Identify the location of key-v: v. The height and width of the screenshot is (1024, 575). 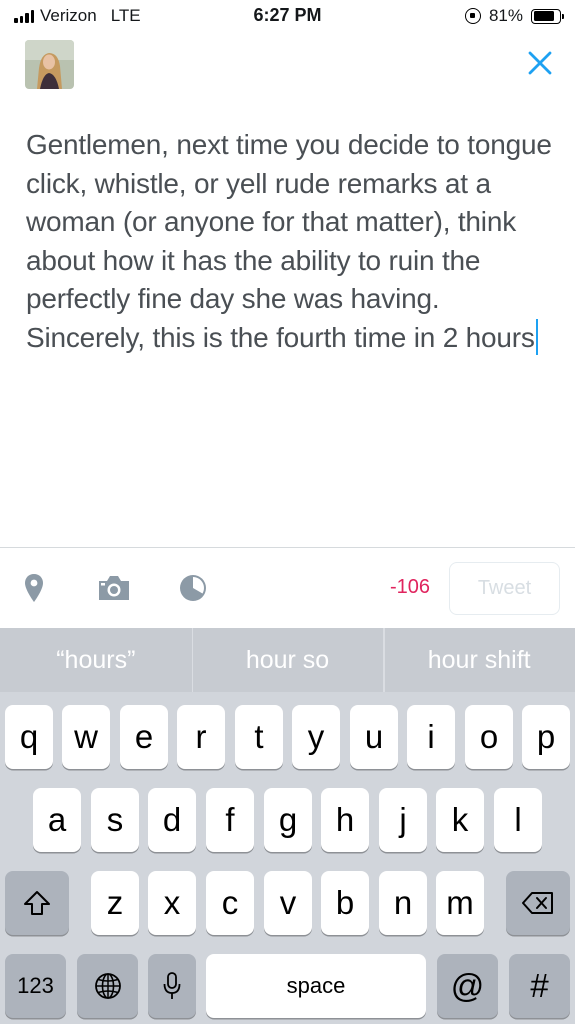
(288, 903).